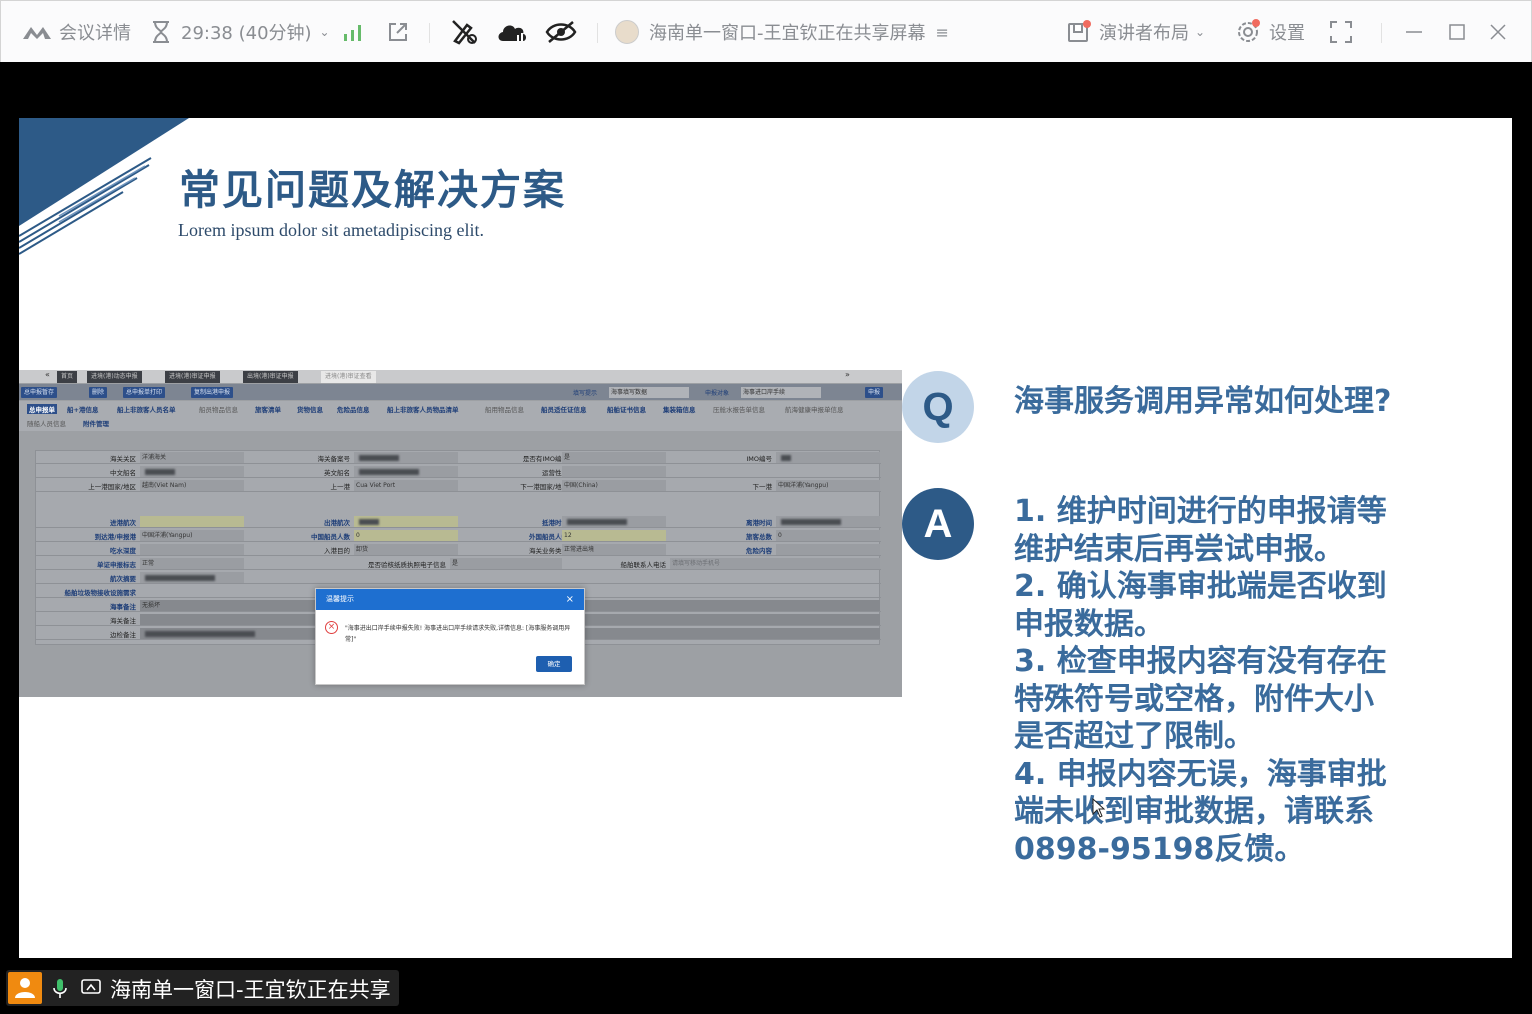 Image resolution: width=1532 pixels, height=1014 pixels. What do you see at coordinates (614, 549) in the screenshot?
I see `embedded-field: 正常进出境` at bounding box center [614, 549].